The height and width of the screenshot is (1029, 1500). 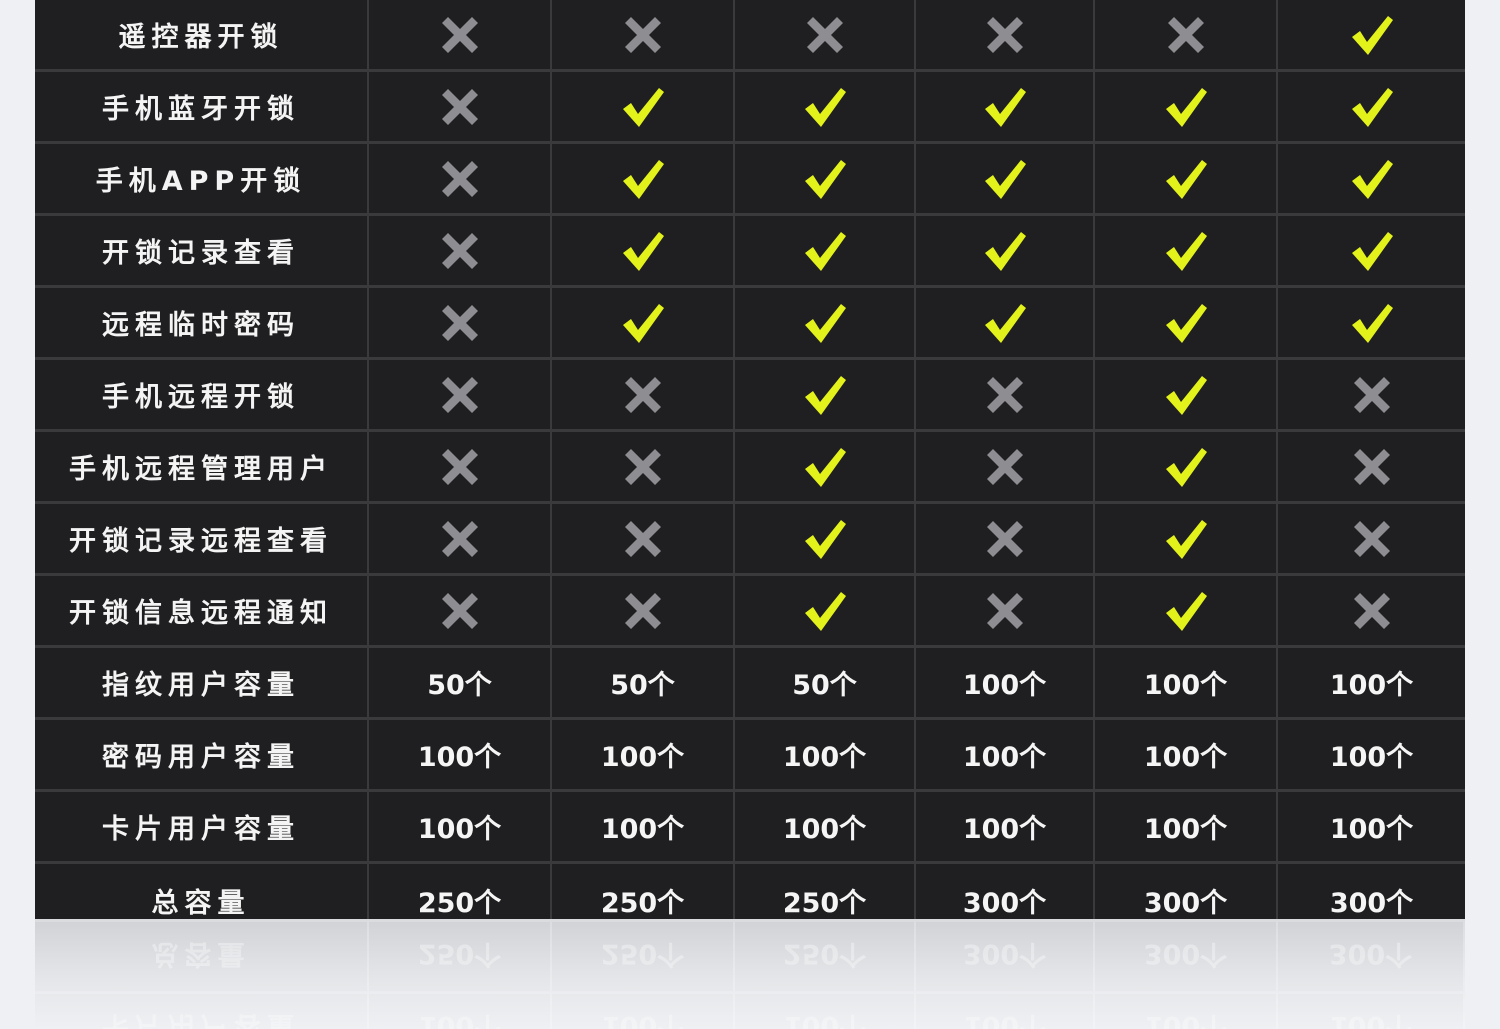 What do you see at coordinates (750, 612) in the screenshot?
I see `table-row: 开锁信息远程通知` at bounding box center [750, 612].